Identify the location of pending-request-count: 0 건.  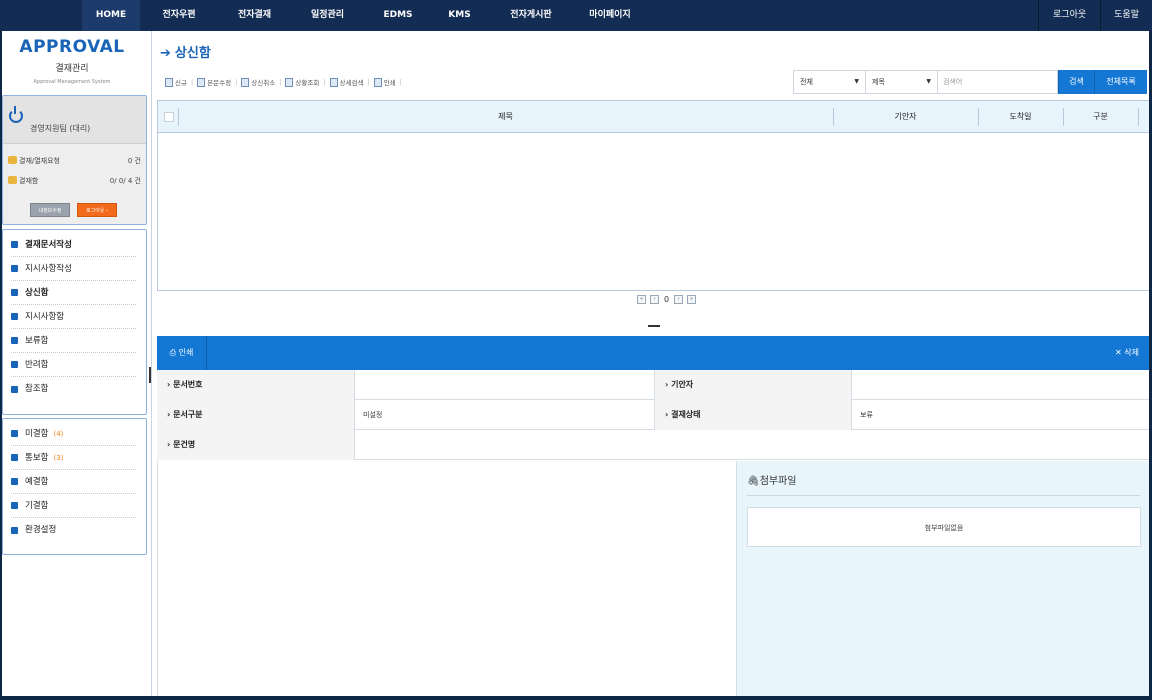
(134, 161).